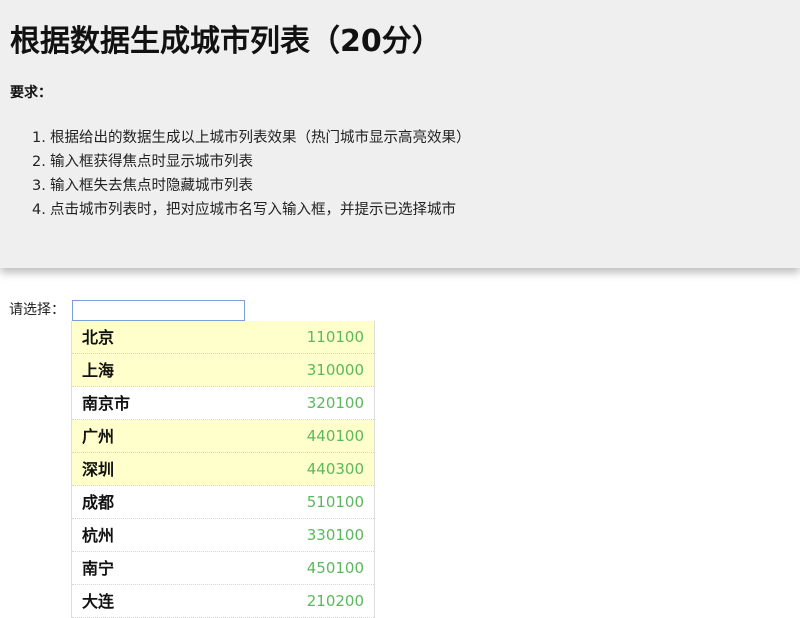 This screenshot has width=800, height=618. I want to click on city-code: 330100, so click(335, 535).